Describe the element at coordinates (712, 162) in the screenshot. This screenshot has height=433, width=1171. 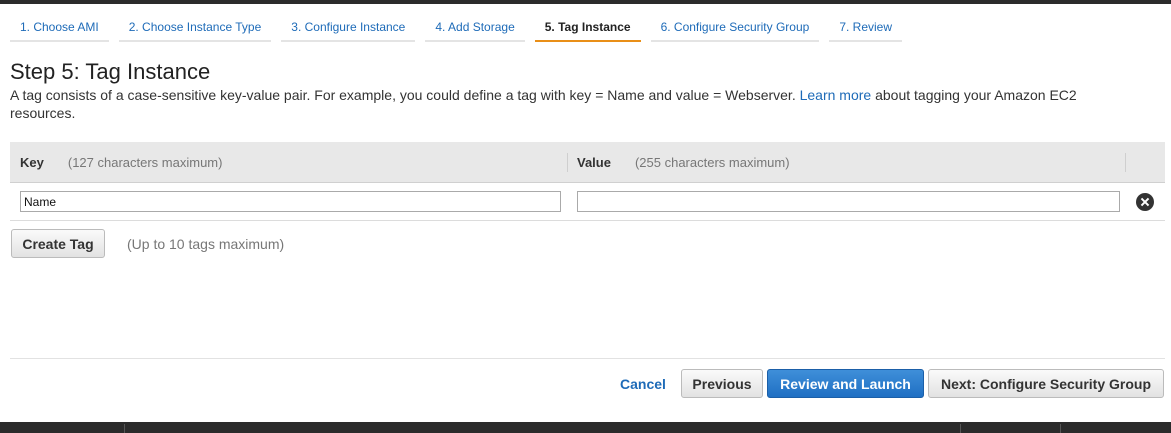
I see `value-header-hint: (255 characters maximum)` at that location.